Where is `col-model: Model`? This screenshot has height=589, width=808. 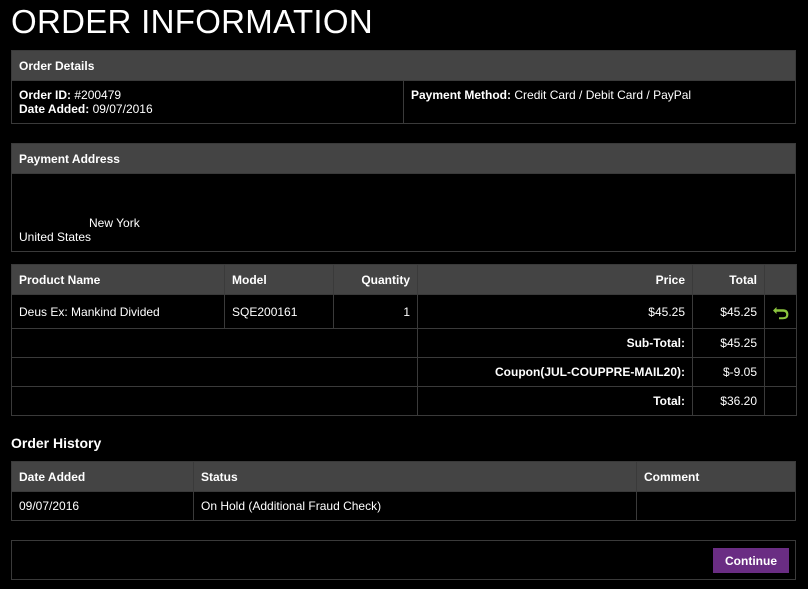
col-model: Model is located at coordinates (279, 279).